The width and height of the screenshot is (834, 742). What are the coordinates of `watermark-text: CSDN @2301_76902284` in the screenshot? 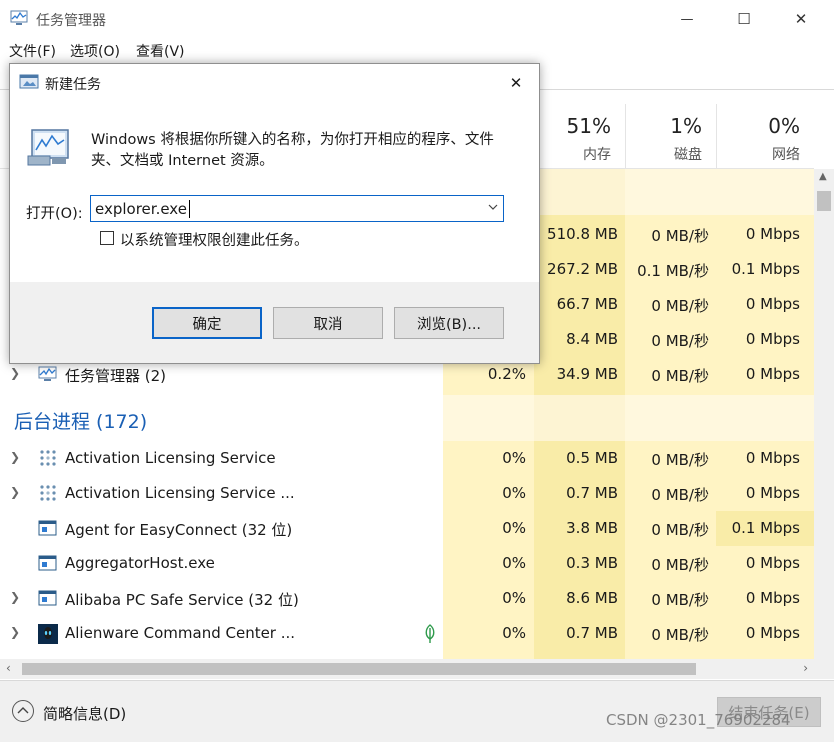 It's located at (698, 720).